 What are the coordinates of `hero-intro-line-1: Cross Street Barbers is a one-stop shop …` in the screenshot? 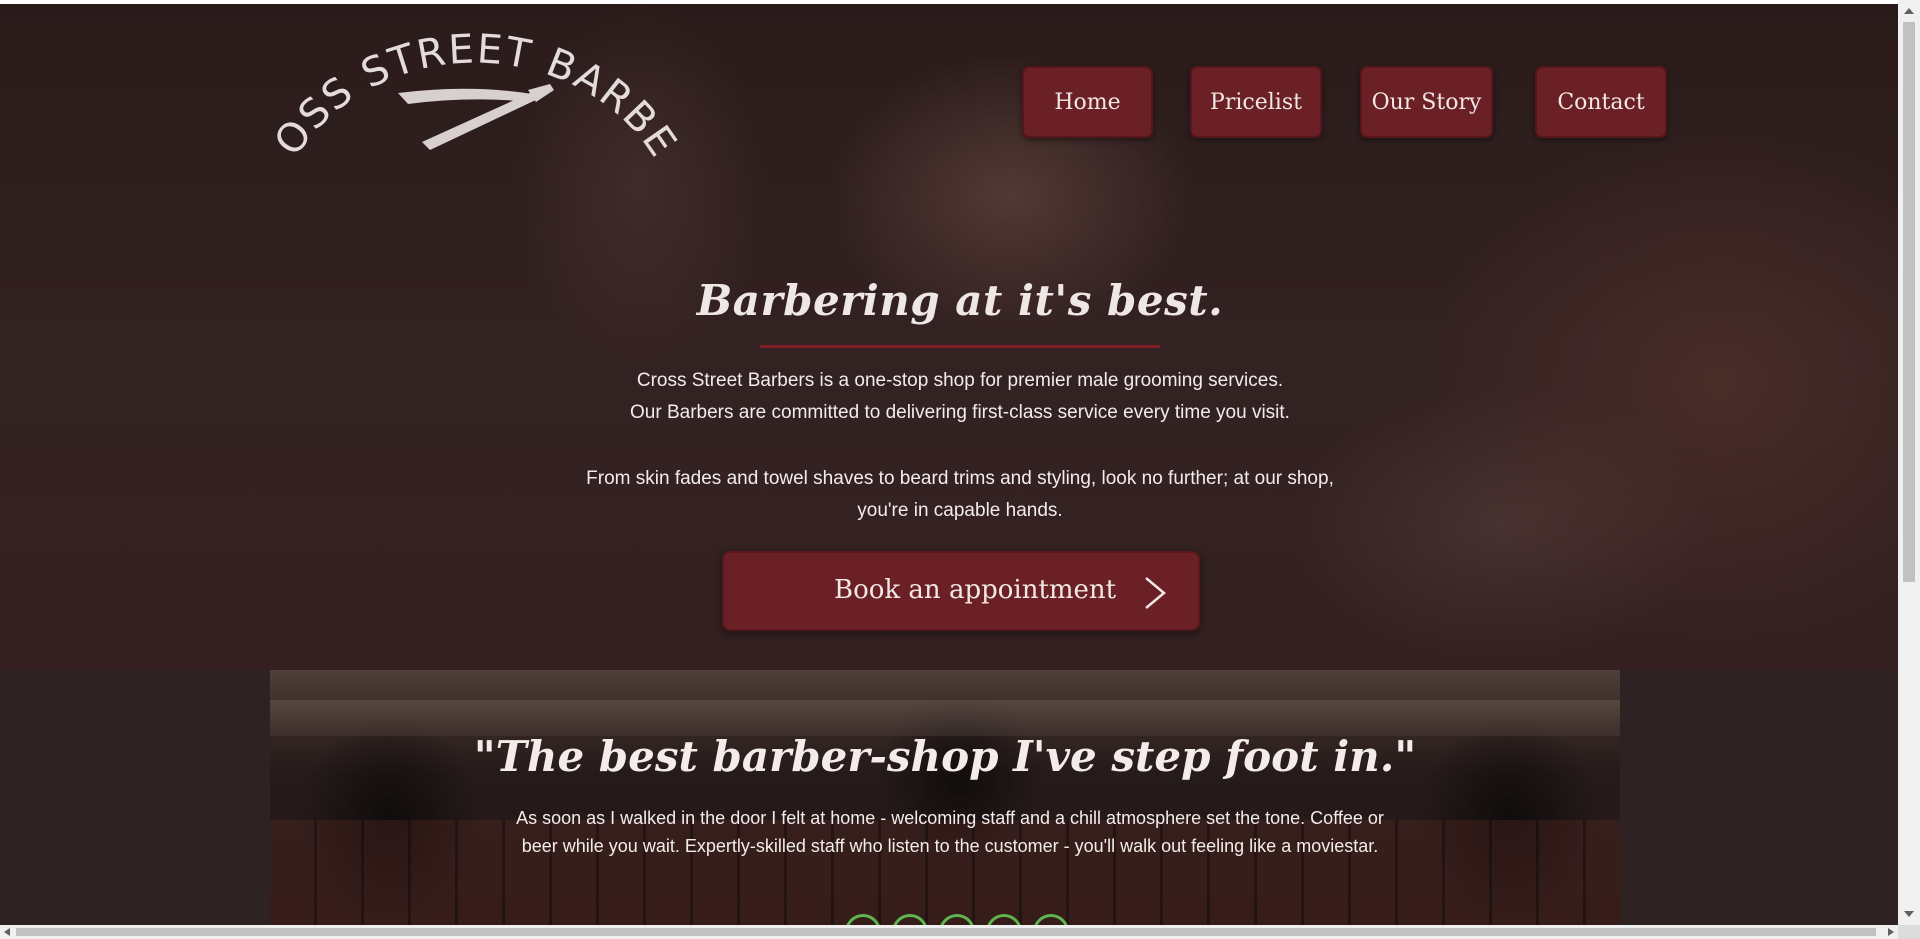 It's located at (960, 380).